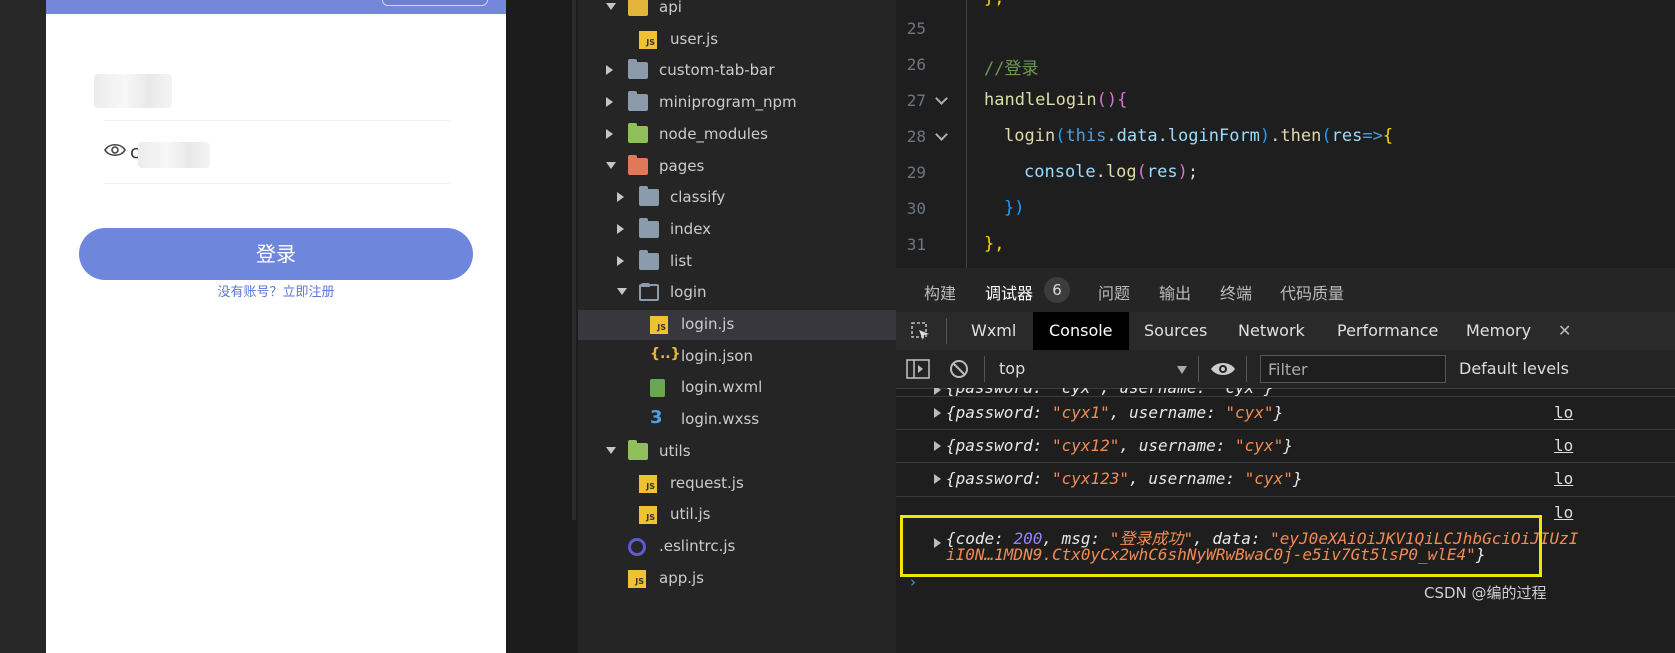 The height and width of the screenshot is (653, 1675). Describe the element at coordinates (1387, 331) in the screenshot. I see `tab-performance: Performance` at that location.